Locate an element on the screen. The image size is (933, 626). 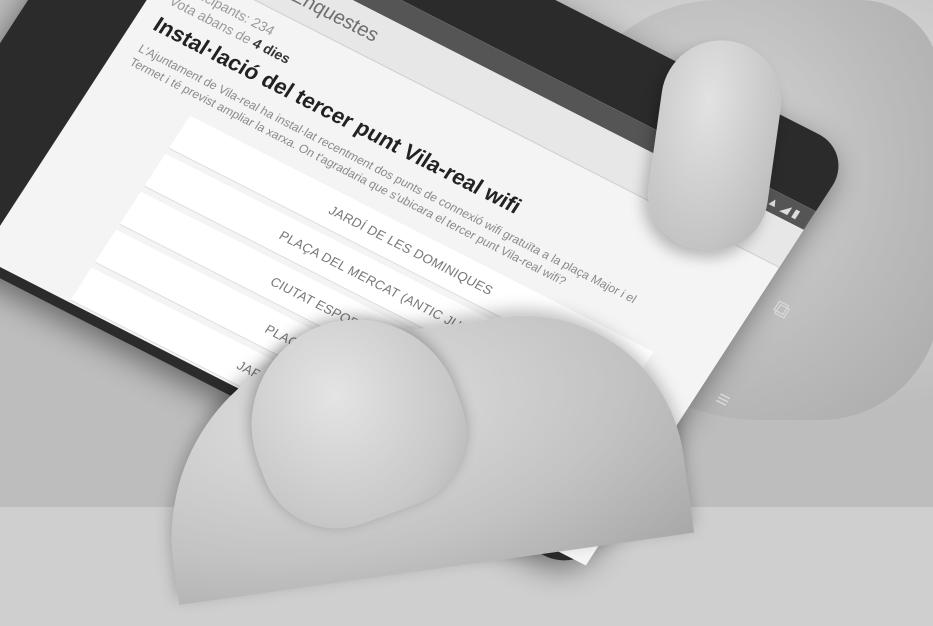
recent-apps-icon: ⧉ is located at coordinates (781, 309).